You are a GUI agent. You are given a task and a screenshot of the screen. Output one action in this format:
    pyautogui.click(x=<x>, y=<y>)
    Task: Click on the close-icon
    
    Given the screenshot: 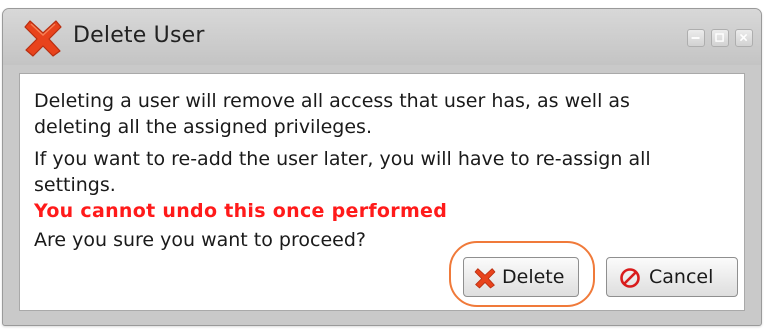 What is the action you would take?
    pyautogui.click(x=743, y=37)
    